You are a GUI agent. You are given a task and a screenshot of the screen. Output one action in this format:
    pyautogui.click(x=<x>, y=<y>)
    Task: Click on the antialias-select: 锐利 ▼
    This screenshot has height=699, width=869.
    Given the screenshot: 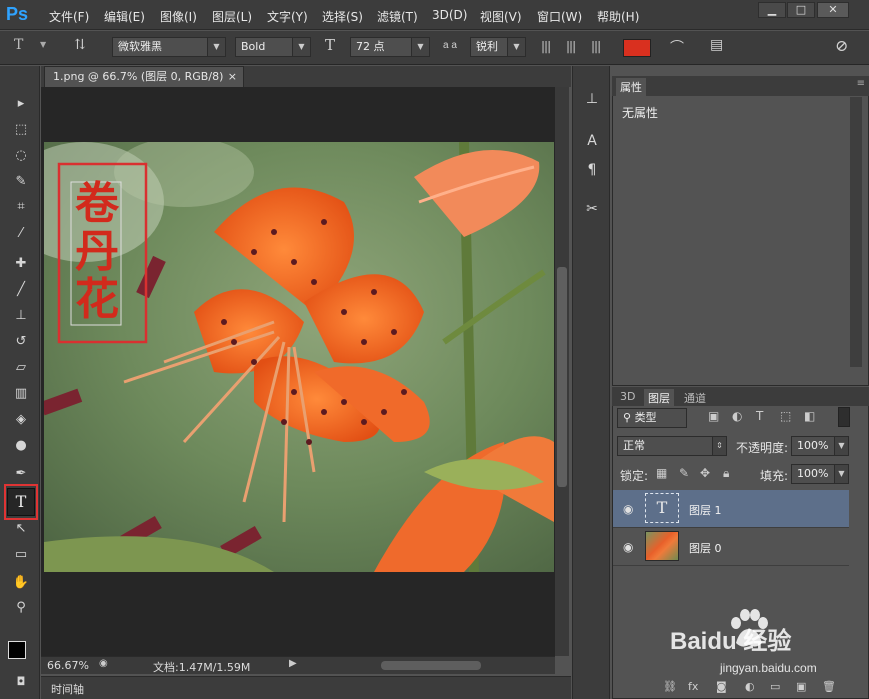 What is the action you would take?
    pyautogui.click(x=498, y=47)
    